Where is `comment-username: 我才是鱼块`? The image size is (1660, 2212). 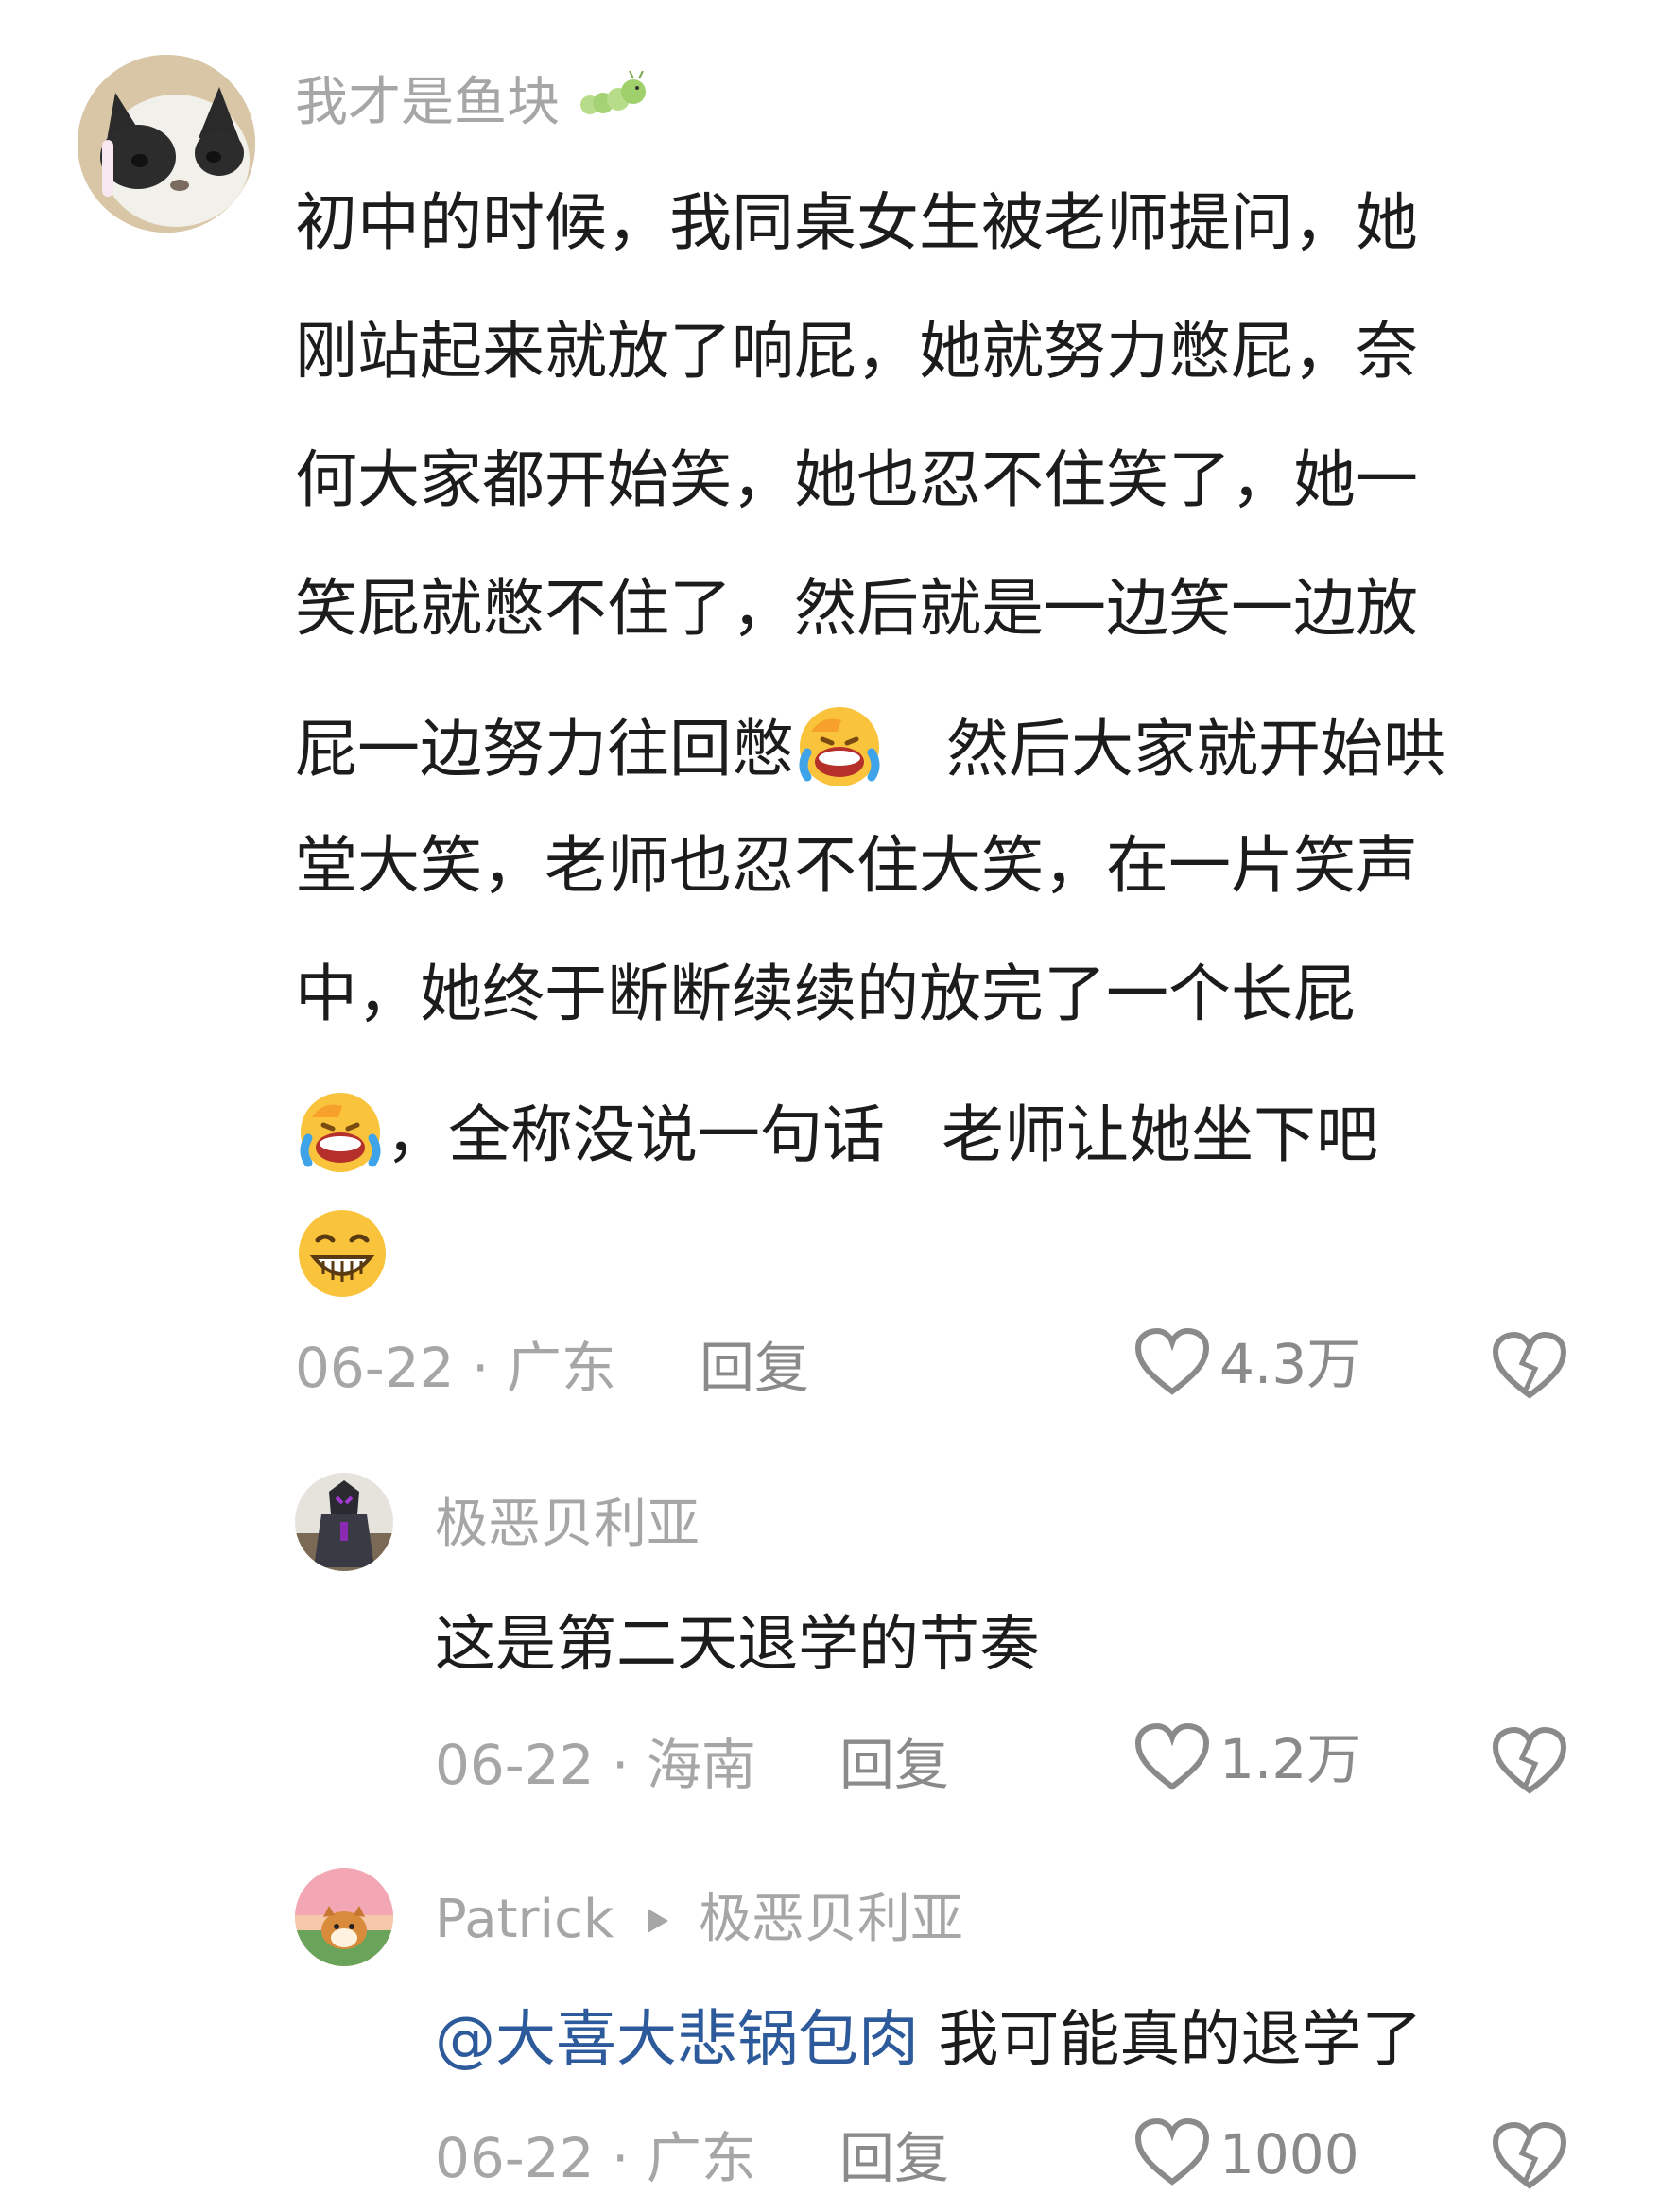
comment-username: 我才是鱼块 is located at coordinates (473, 105).